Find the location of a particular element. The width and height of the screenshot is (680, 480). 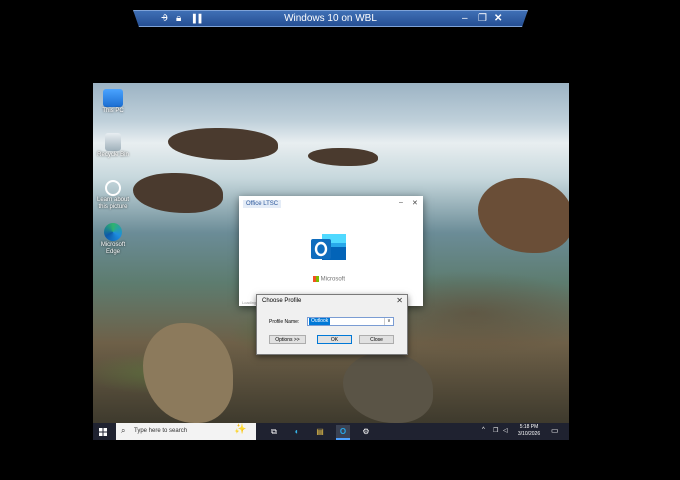

recycle-bin-icon is located at coordinates (113, 142).